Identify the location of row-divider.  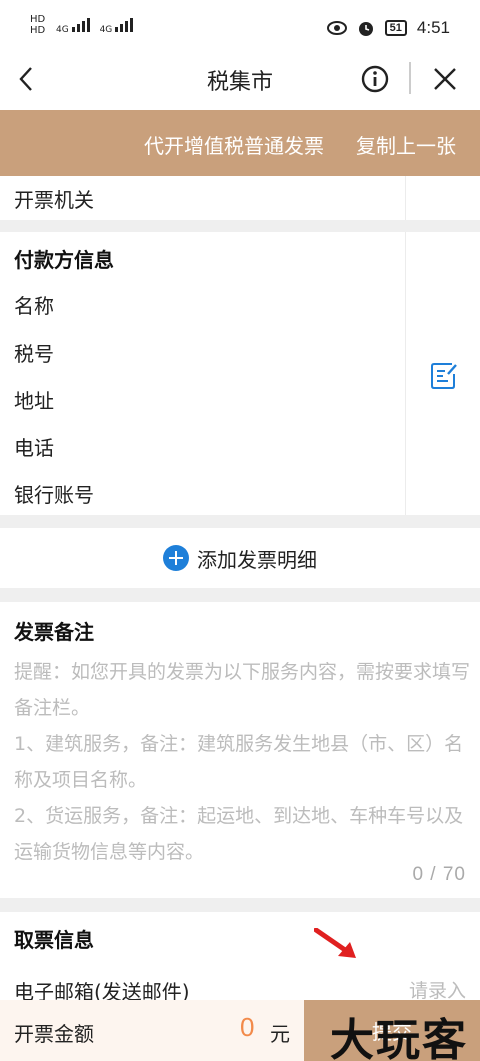
(405, 198).